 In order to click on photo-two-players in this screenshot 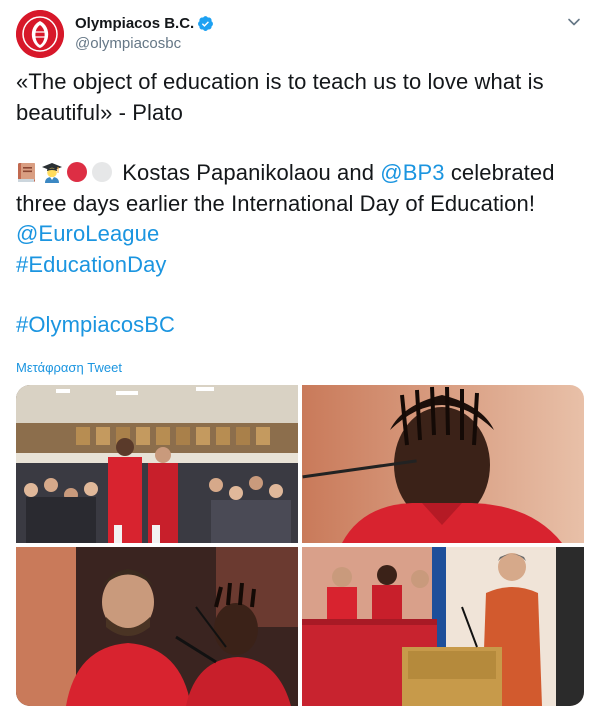, I will do `click(157, 626)`.